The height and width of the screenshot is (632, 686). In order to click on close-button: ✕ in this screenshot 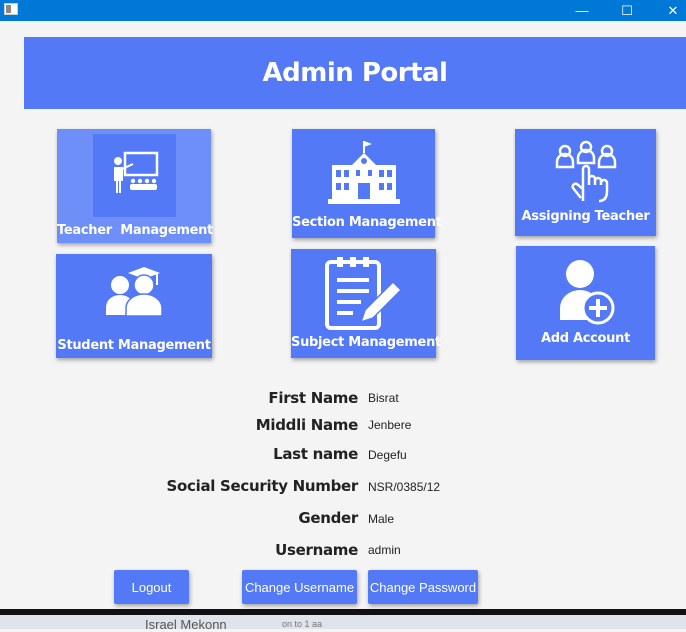, I will do `click(671, 10)`.